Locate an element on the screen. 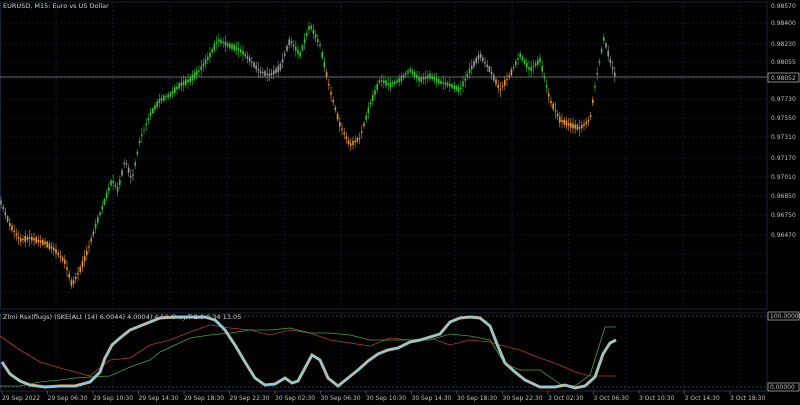 The image size is (800, 405). price-tick-label: 0.97730 is located at coordinates (783, 99).